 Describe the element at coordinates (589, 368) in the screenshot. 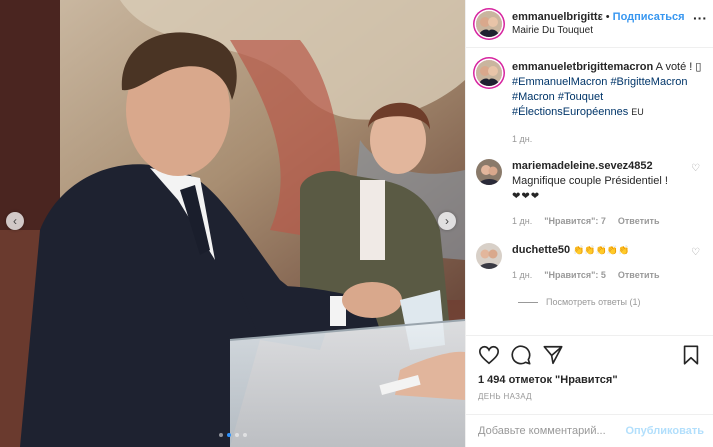

I see `post-actions: 1 494 отметок "Нравится" ДЕНЬ НАЗАД` at that location.